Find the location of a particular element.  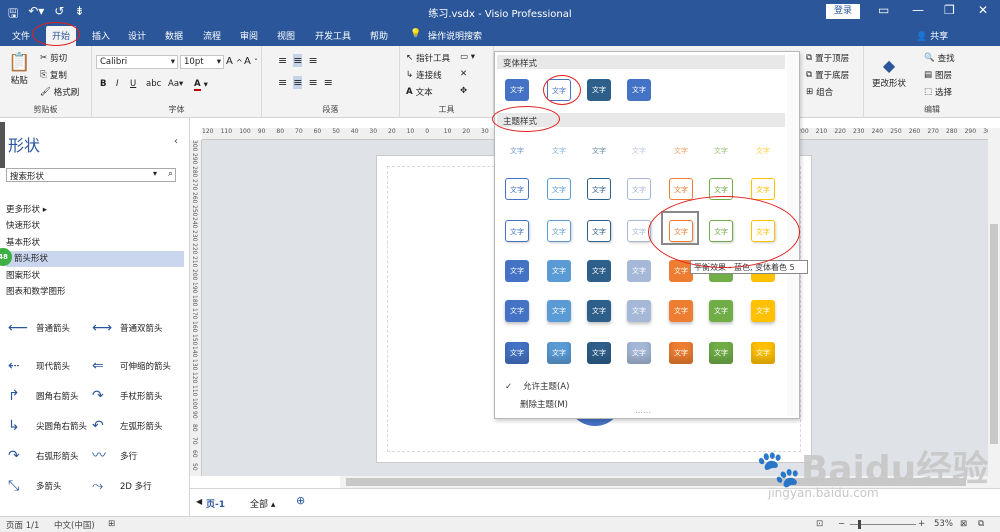

align-center-icon: ≡ is located at coordinates (298, 82).